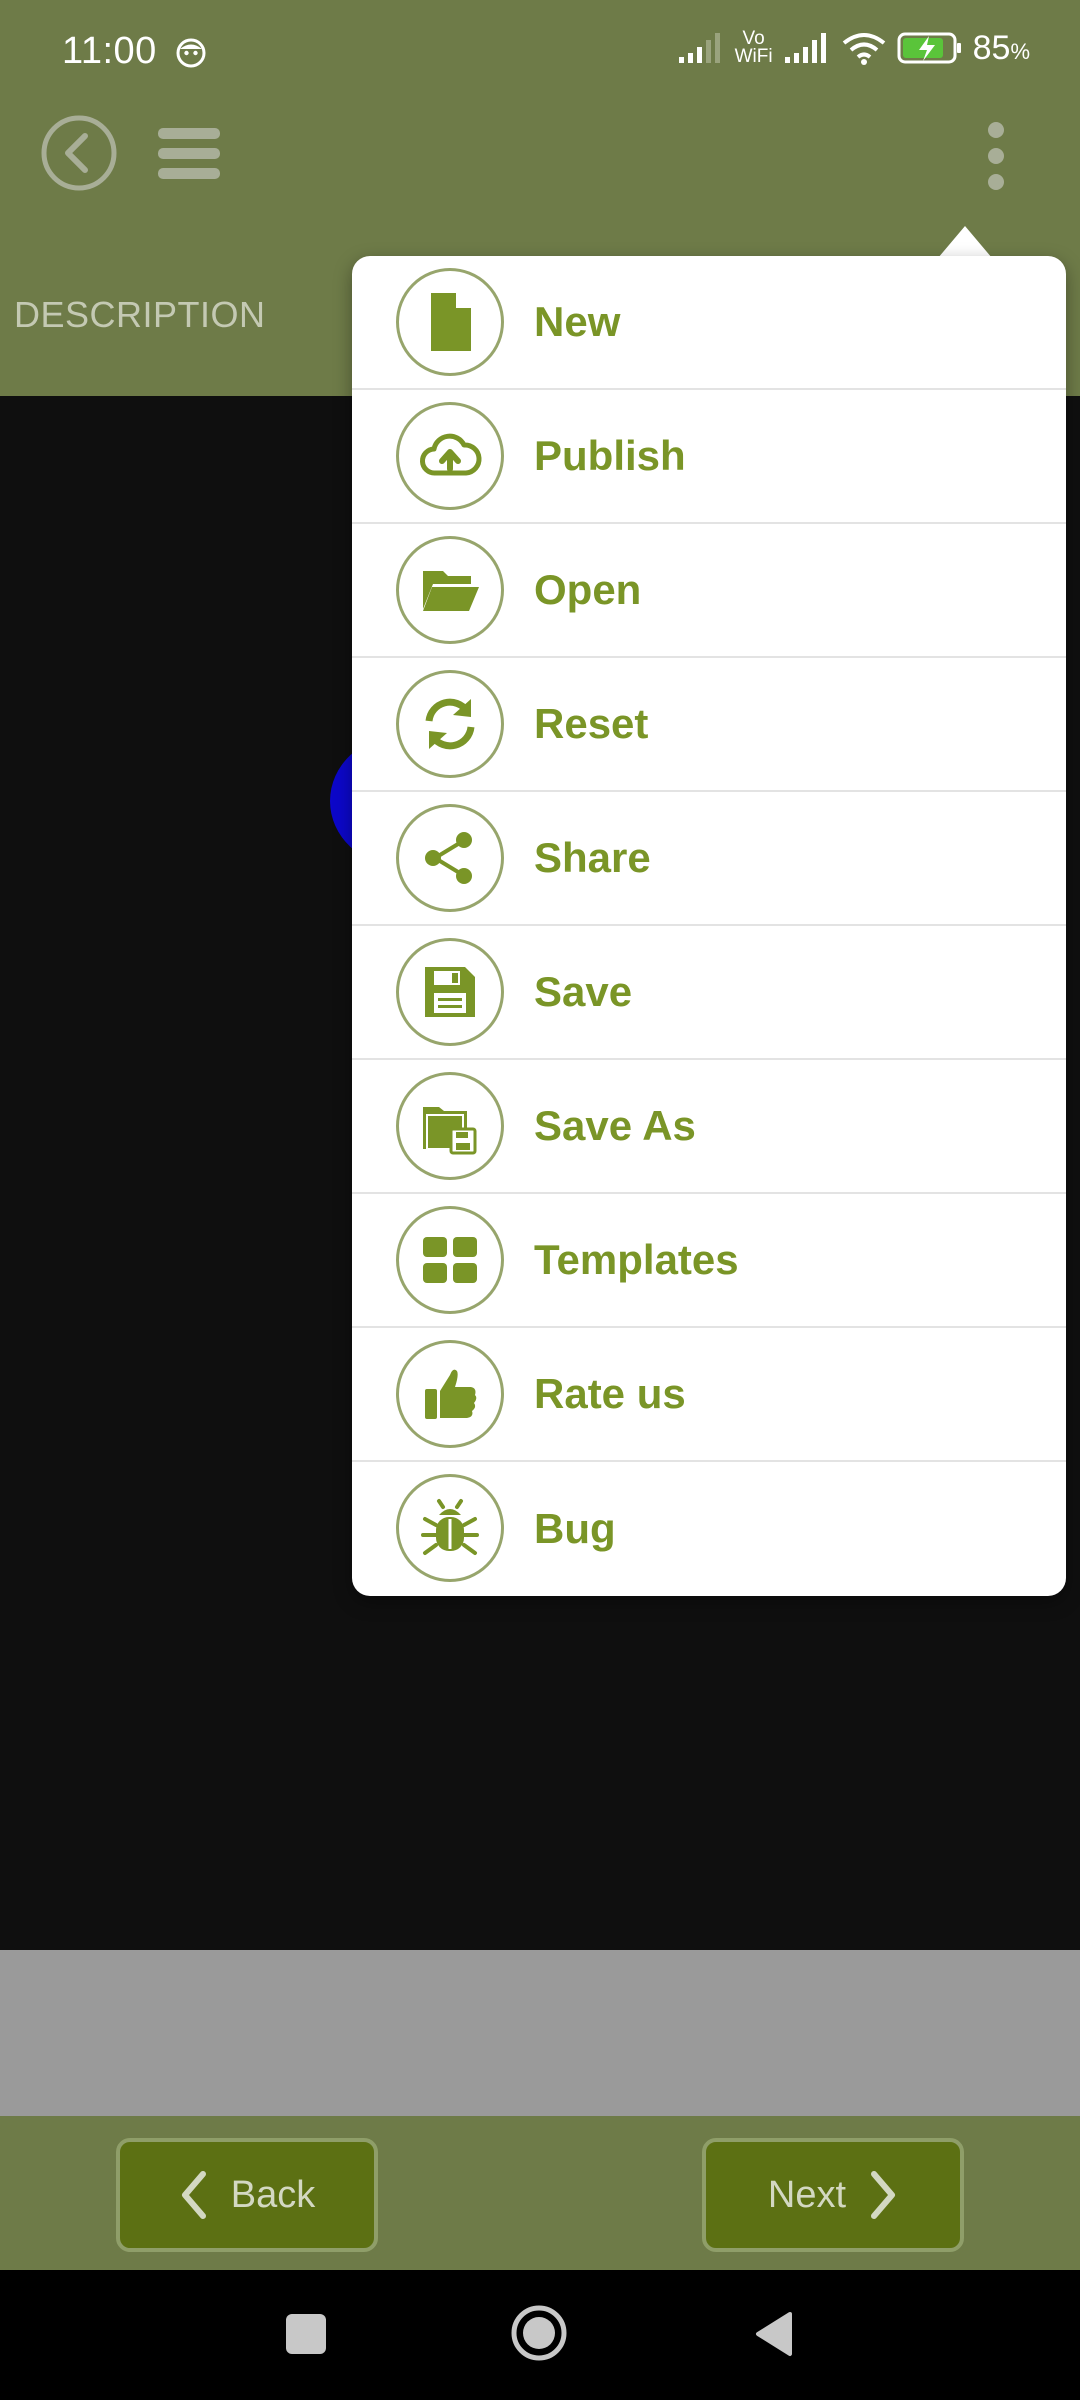 Image resolution: width=1080 pixels, height=2400 pixels. I want to click on back-button-label: Back, so click(273, 2194).